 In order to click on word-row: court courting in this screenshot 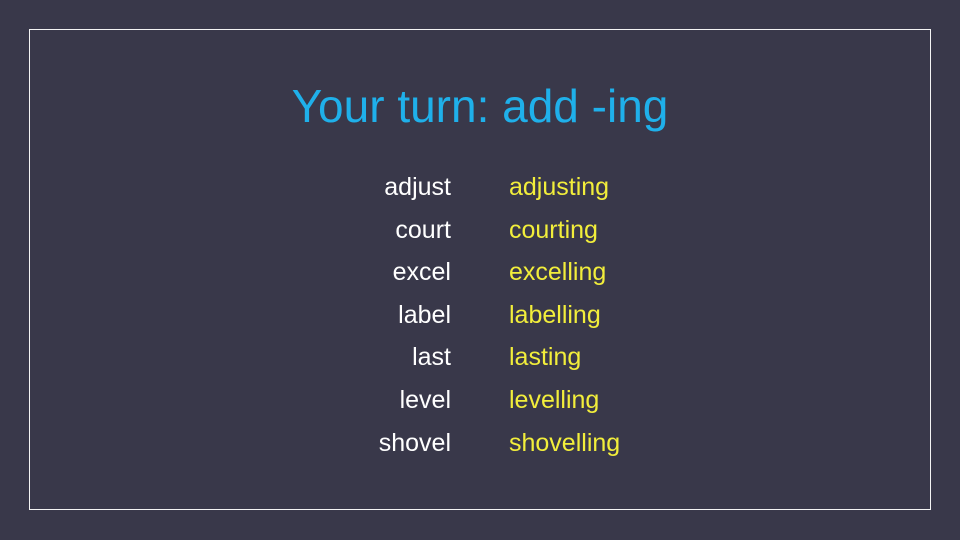, I will do `click(480, 230)`.